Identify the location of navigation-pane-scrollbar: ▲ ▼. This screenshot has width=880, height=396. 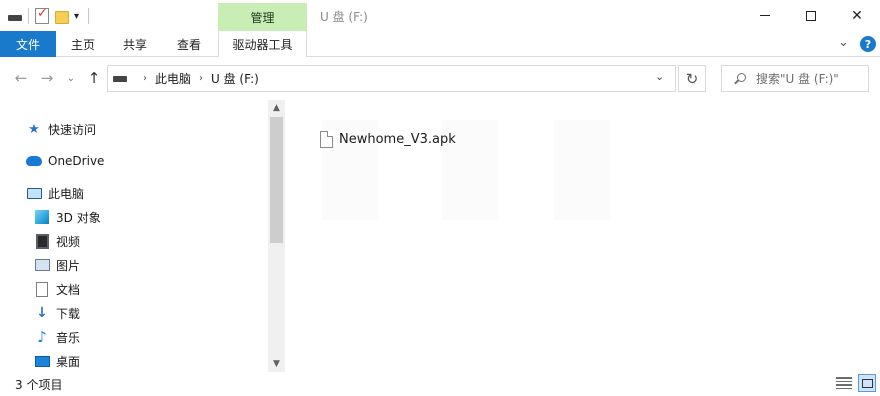
(276, 236).